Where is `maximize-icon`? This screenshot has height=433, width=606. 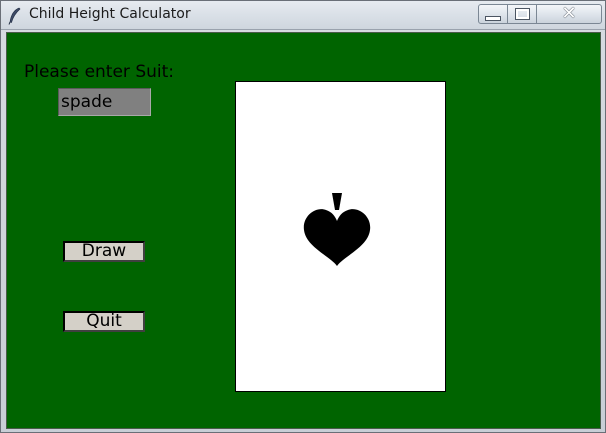 maximize-icon is located at coordinates (522, 14).